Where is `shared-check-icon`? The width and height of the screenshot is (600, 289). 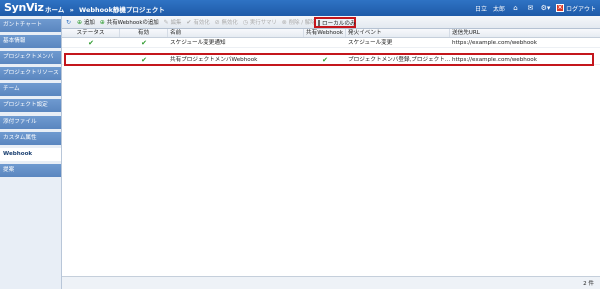 shared-check-icon is located at coordinates (325, 43).